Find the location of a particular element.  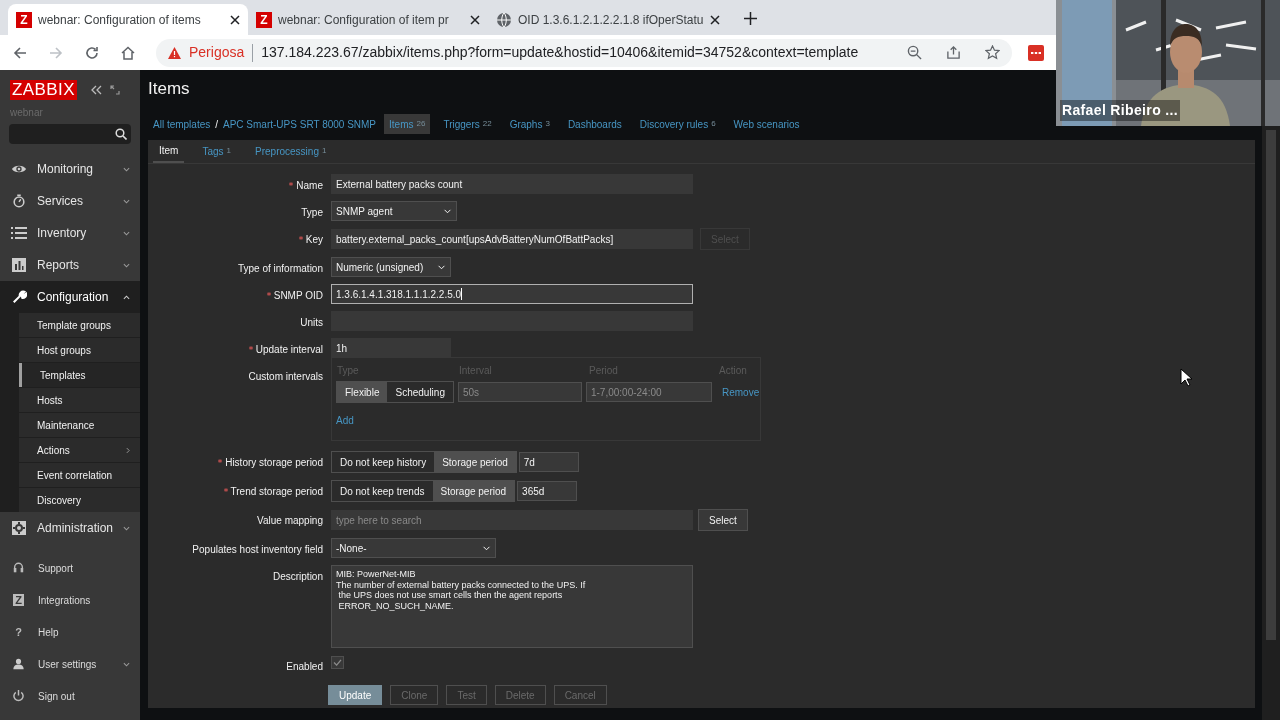

chevron-right-icon is located at coordinates (128, 450).